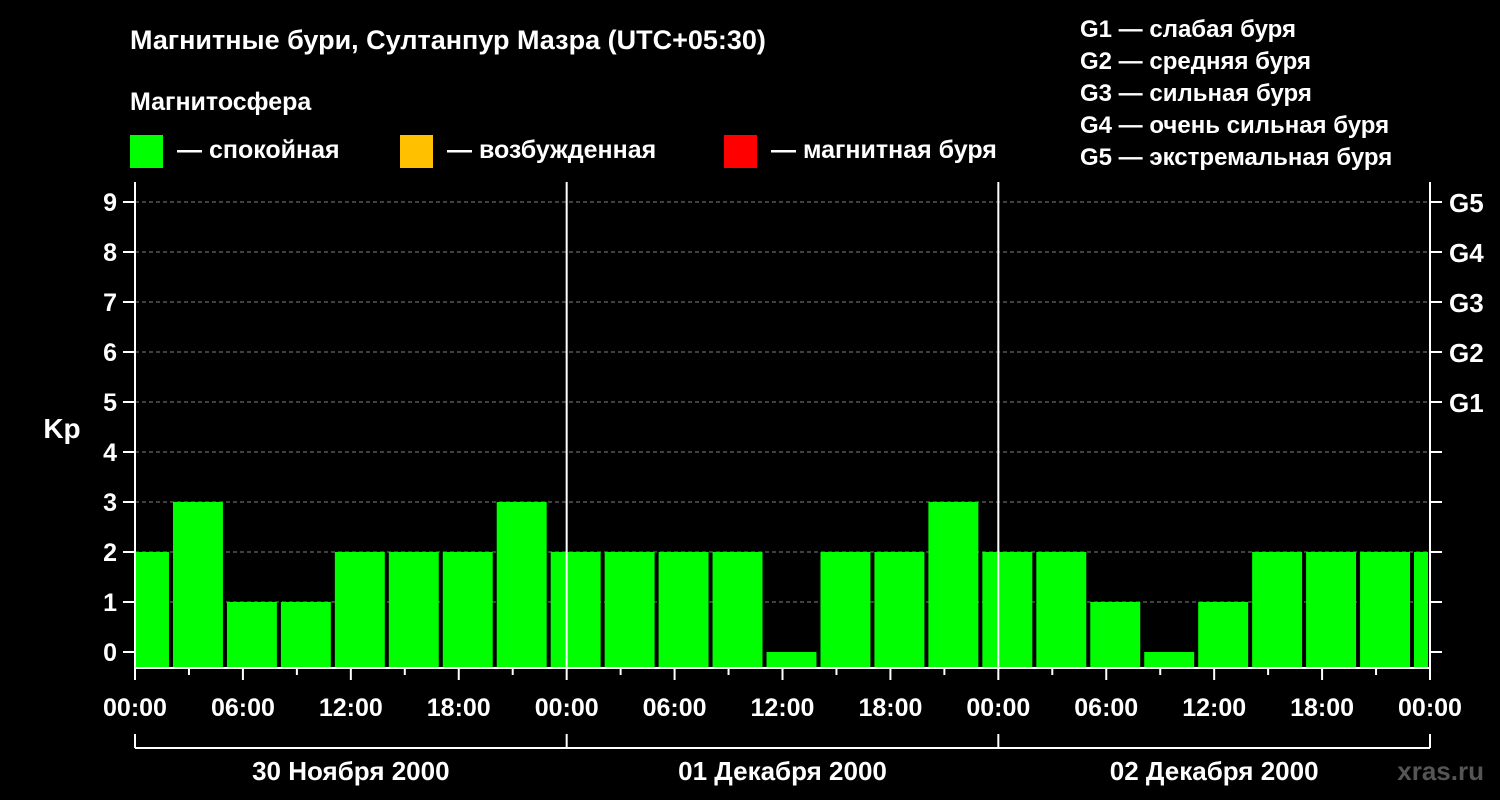 This screenshot has height=800, width=1500. What do you see at coordinates (782, 771) in the screenshot?
I see `day-label: 01 Декабря 2000` at bounding box center [782, 771].